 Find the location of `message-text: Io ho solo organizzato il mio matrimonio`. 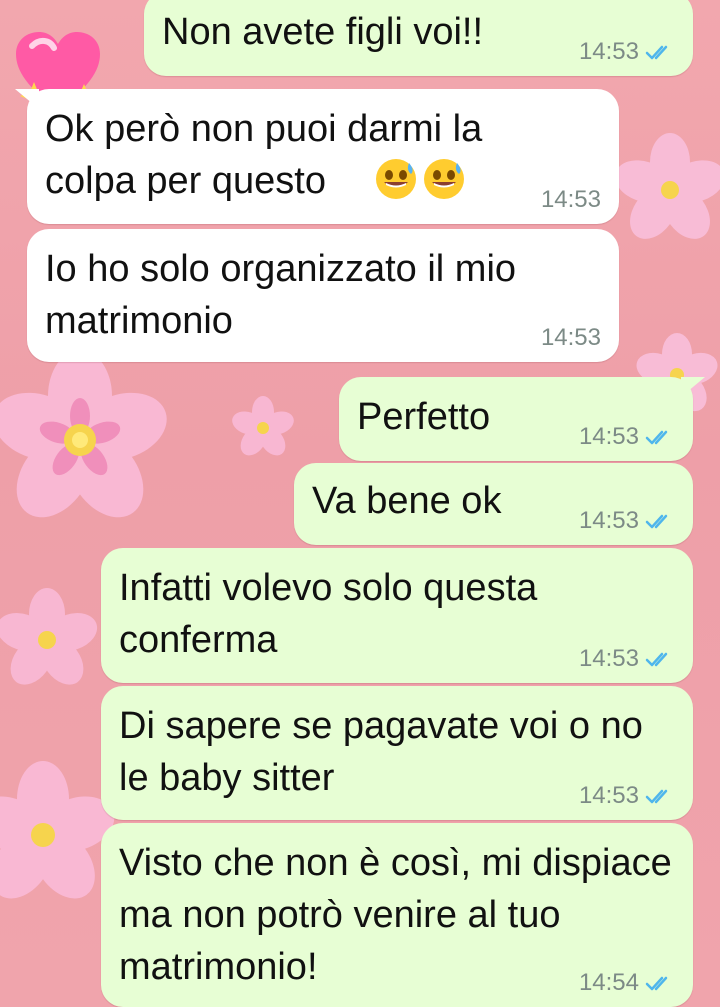

message-text: Io ho solo organizzato il mio matrimonio is located at coordinates (315, 295).